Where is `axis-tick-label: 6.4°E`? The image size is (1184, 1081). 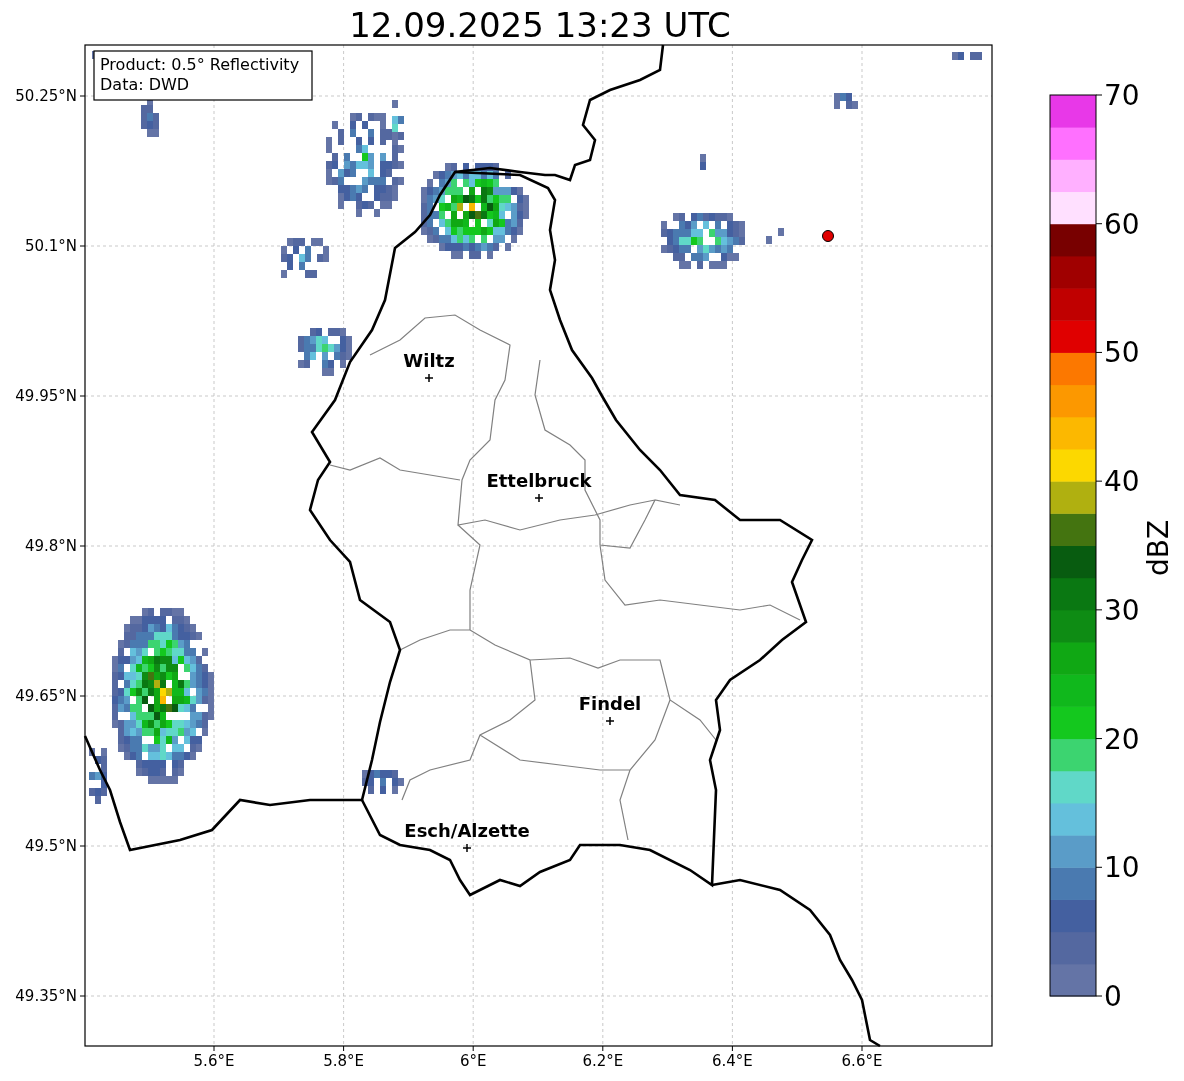 axis-tick-label: 6.4°E is located at coordinates (732, 1061).